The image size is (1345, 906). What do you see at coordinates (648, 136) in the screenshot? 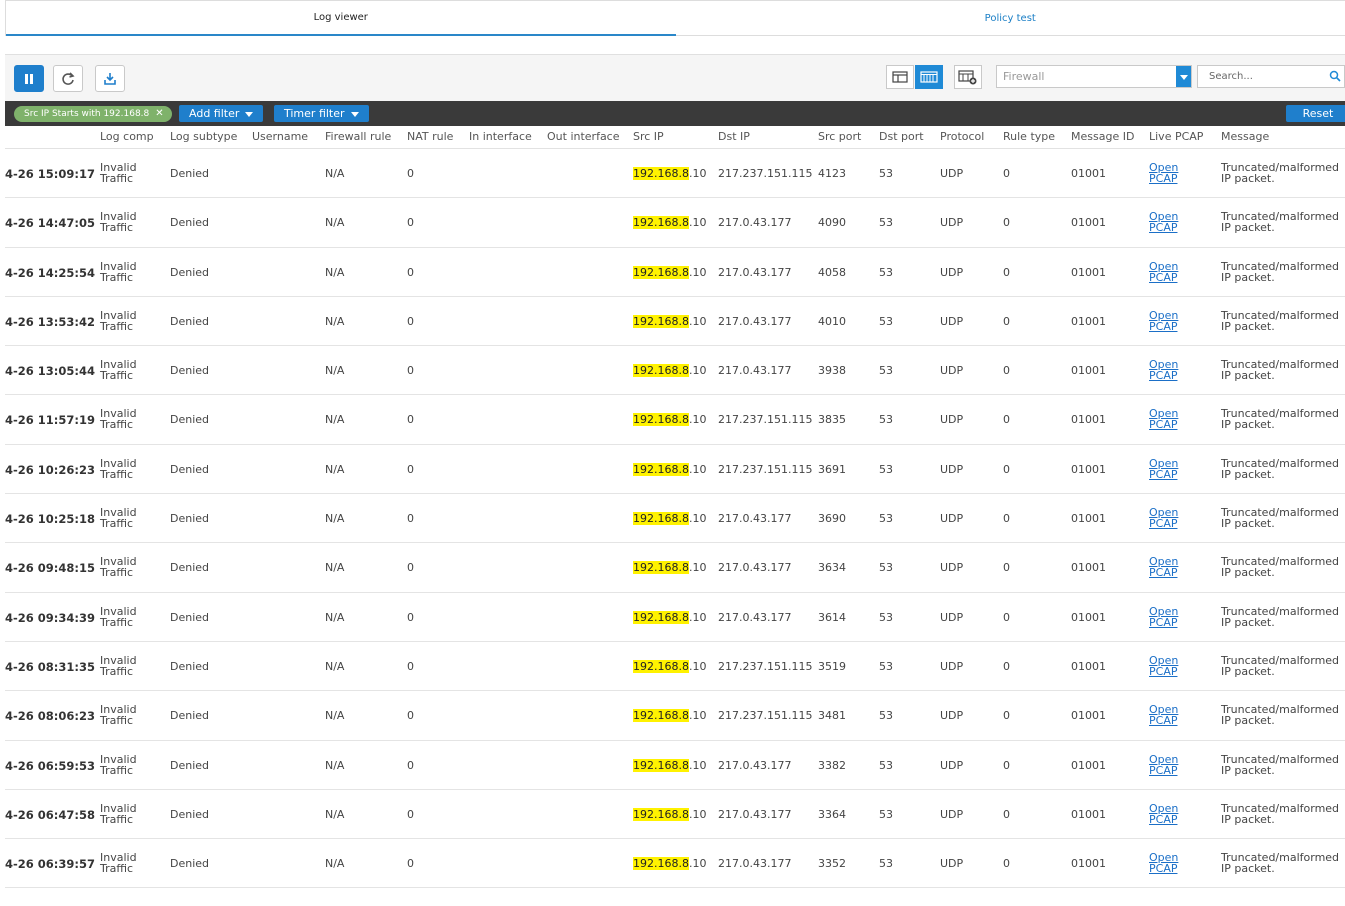
I see `column-header: Src IP` at bounding box center [648, 136].